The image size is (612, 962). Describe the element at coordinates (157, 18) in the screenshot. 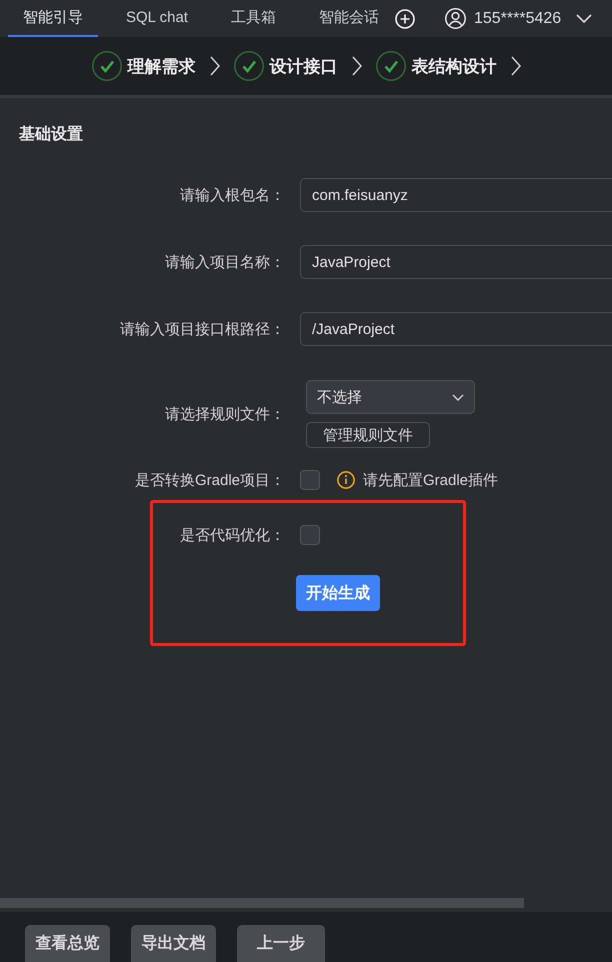

I see `tab: SQL chat` at that location.